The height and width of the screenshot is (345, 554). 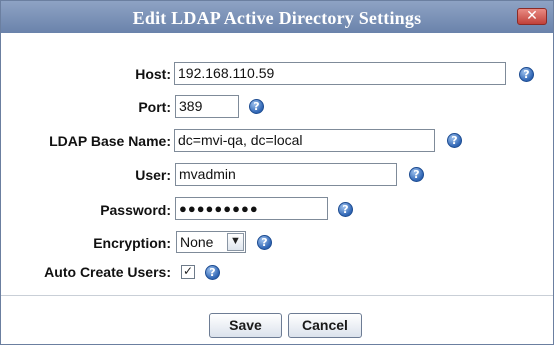 What do you see at coordinates (110, 141) in the screenshot?
I see `ldap-base-name-label: LDAP Base Name:` at bounding box center [110, 141].